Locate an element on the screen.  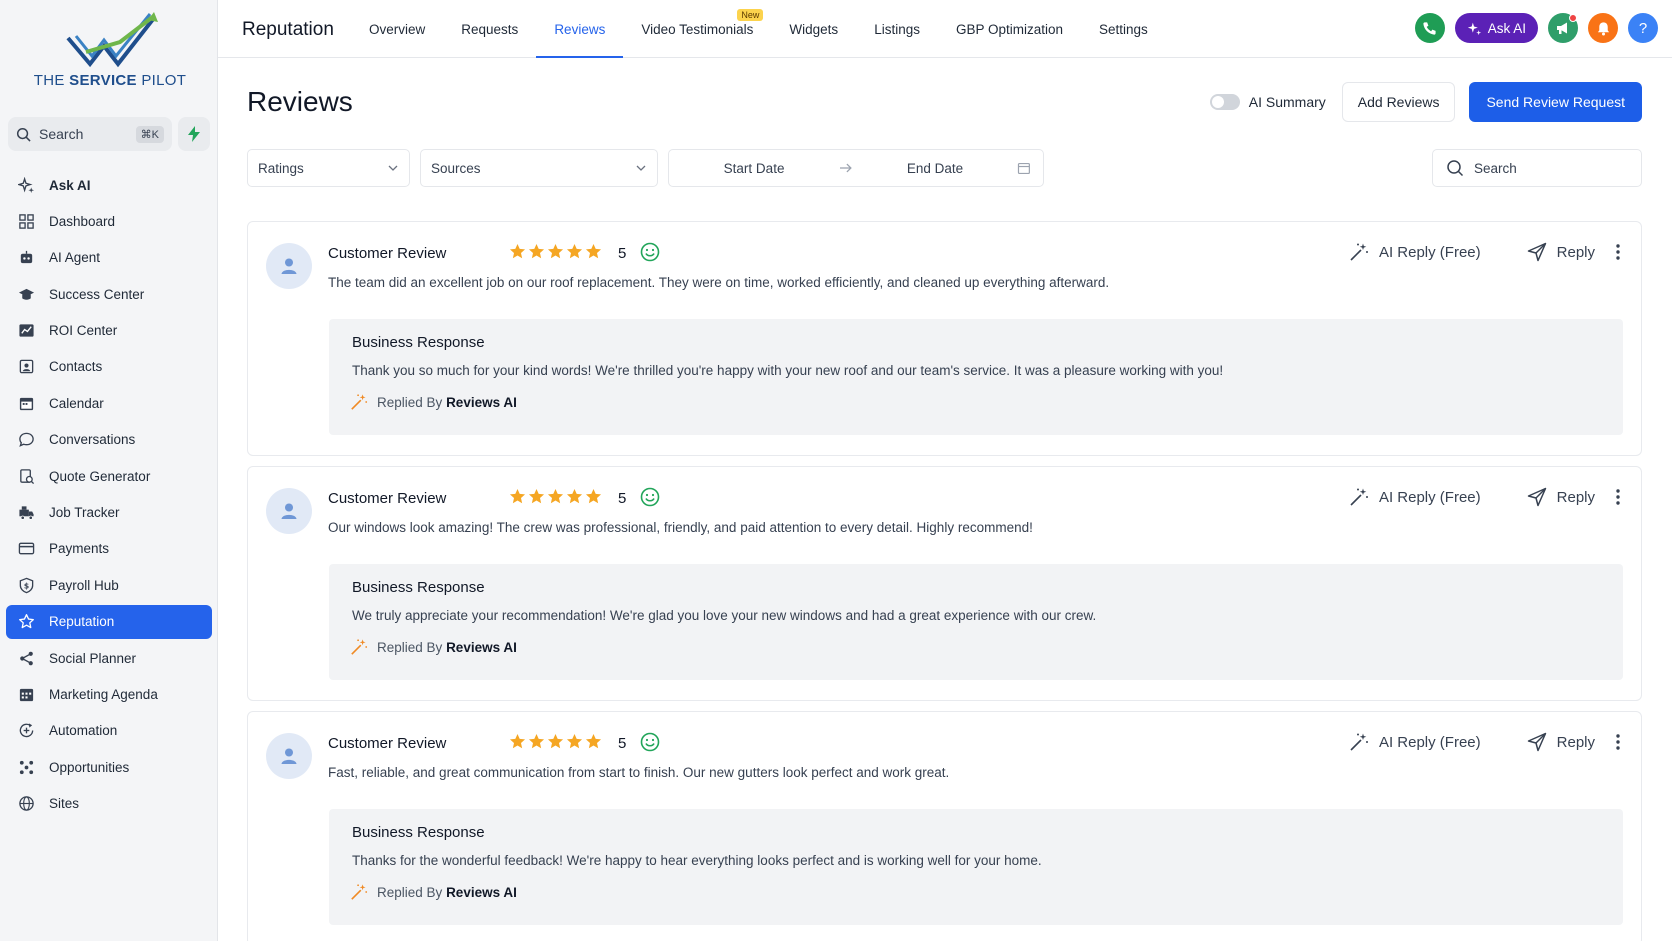
logo-mark-icon is located at coordinates (112, 40).